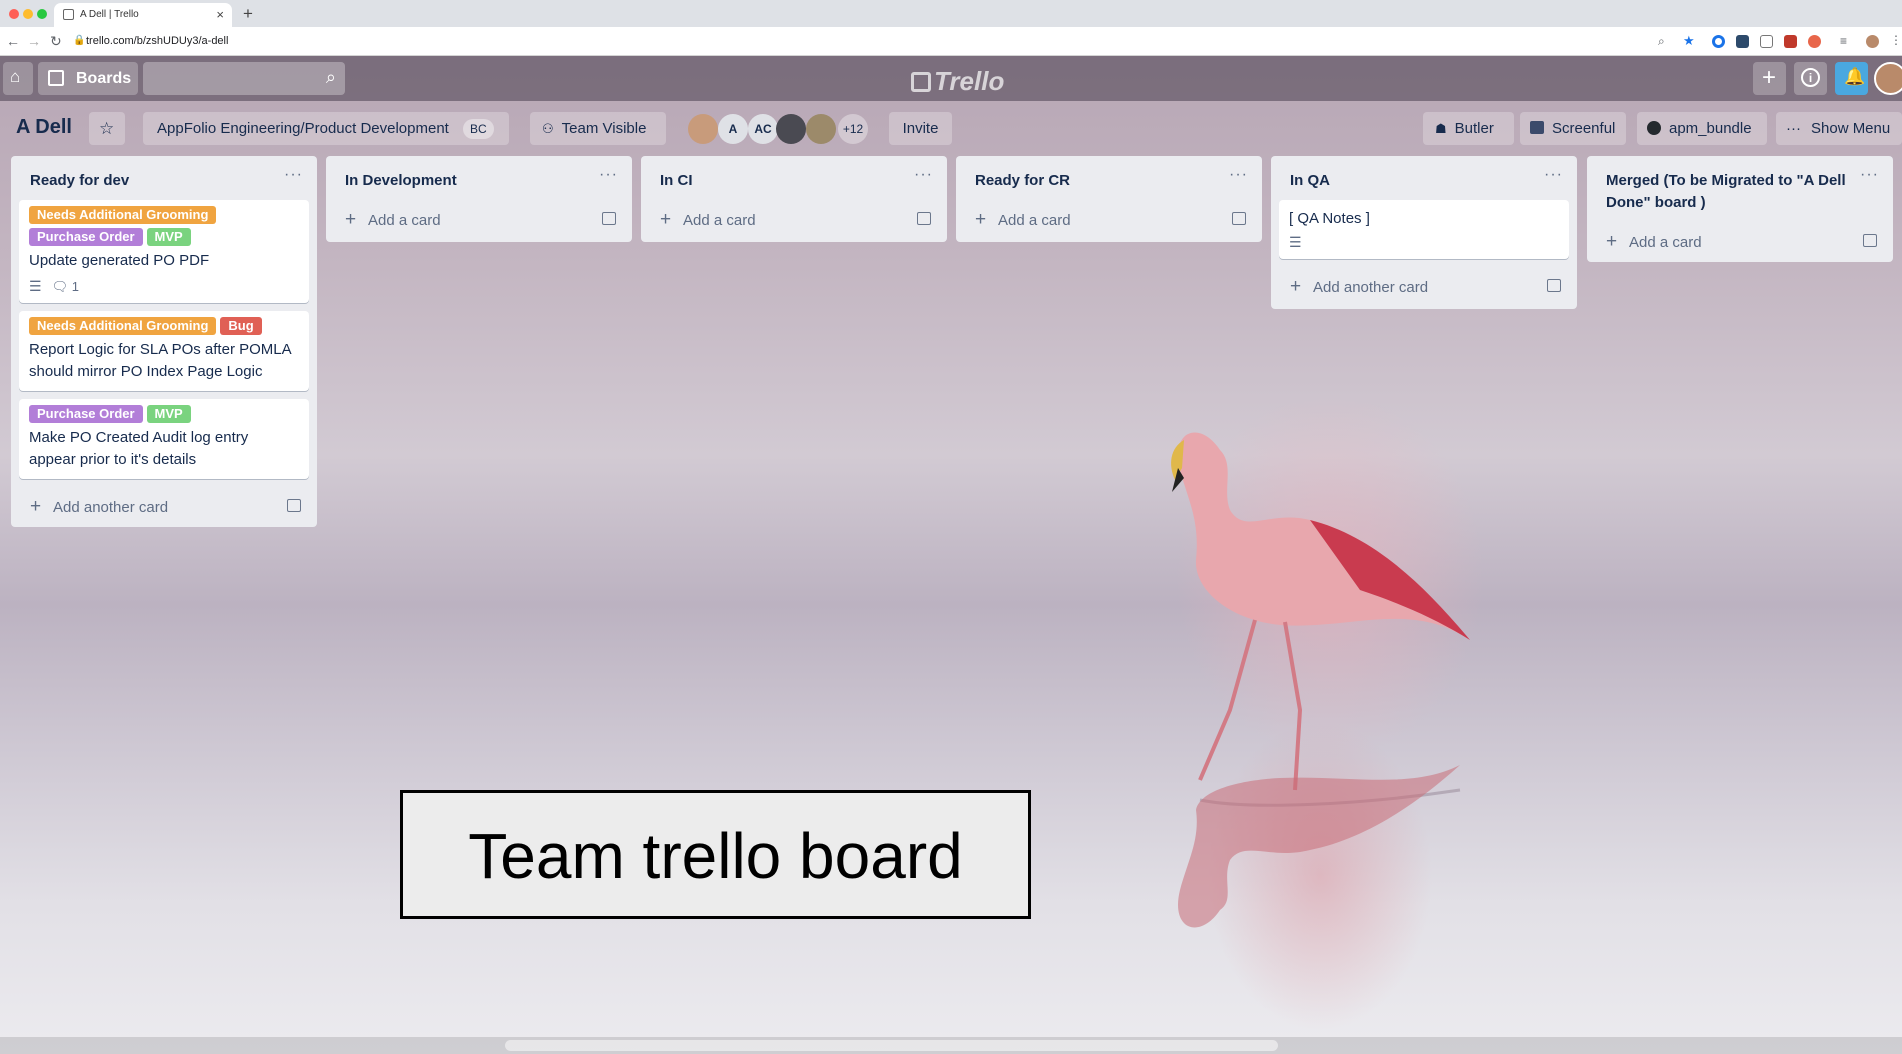  I want to click on new-tab-button: +, so click(248, 14).